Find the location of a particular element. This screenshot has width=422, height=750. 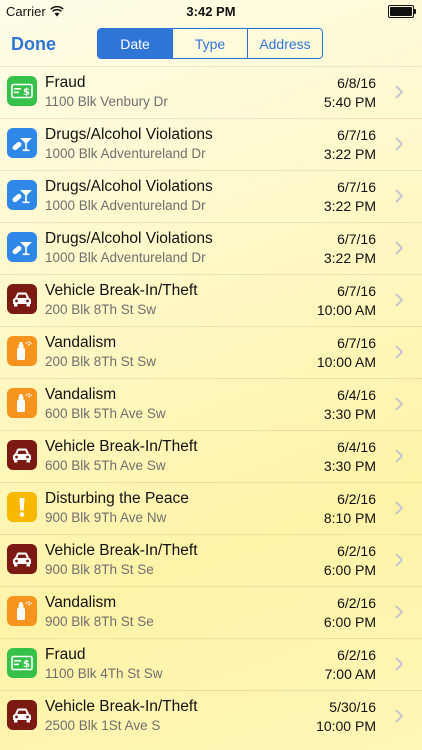

incident-time: 7:00 AM is located at coordinates (350, 674).